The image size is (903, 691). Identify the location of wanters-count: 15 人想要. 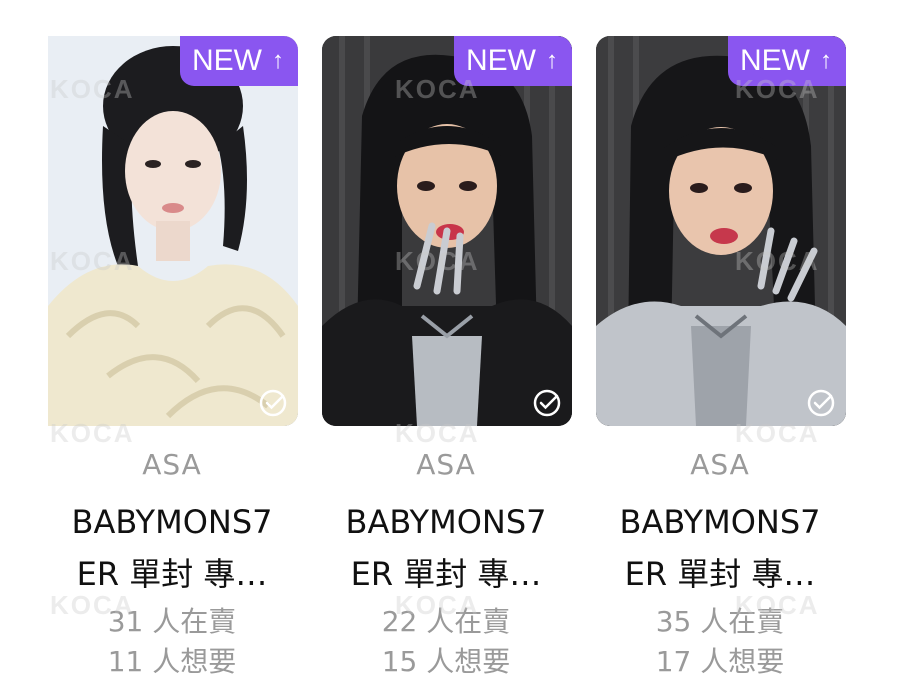
(446, 661).